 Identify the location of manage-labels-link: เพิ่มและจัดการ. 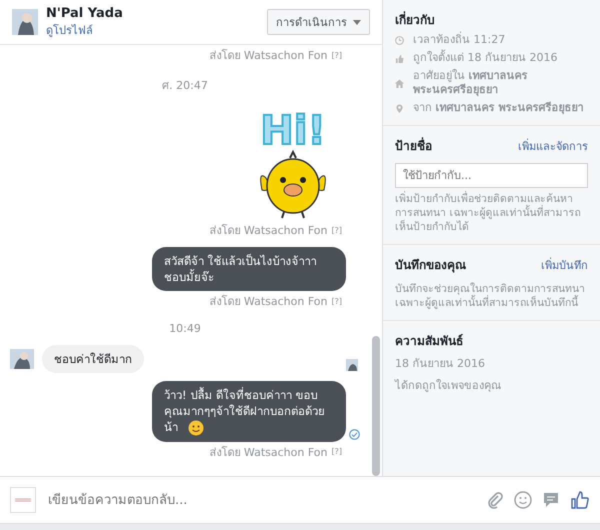
(553, 145).